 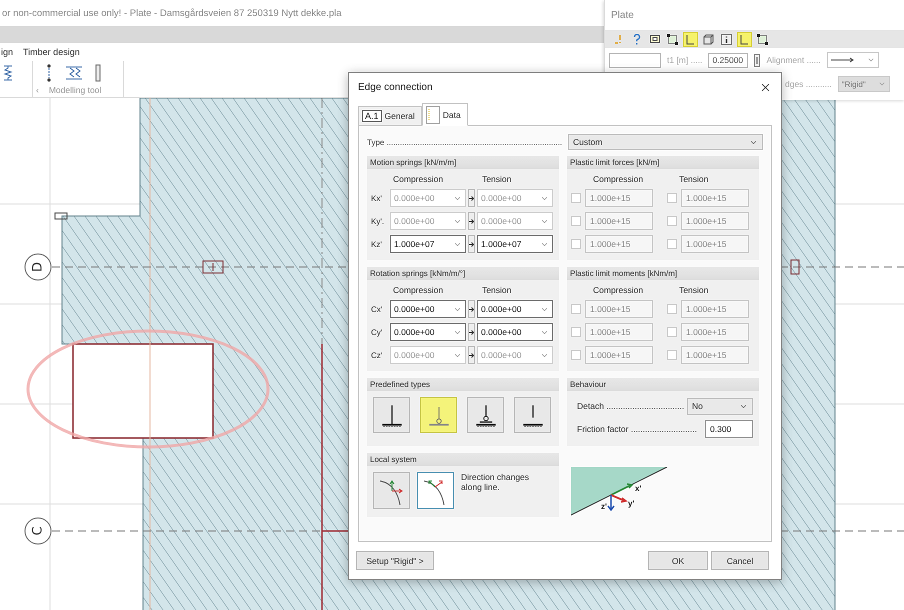 I want to click on line-spring-tool-icon, so click(x=74, y=73).